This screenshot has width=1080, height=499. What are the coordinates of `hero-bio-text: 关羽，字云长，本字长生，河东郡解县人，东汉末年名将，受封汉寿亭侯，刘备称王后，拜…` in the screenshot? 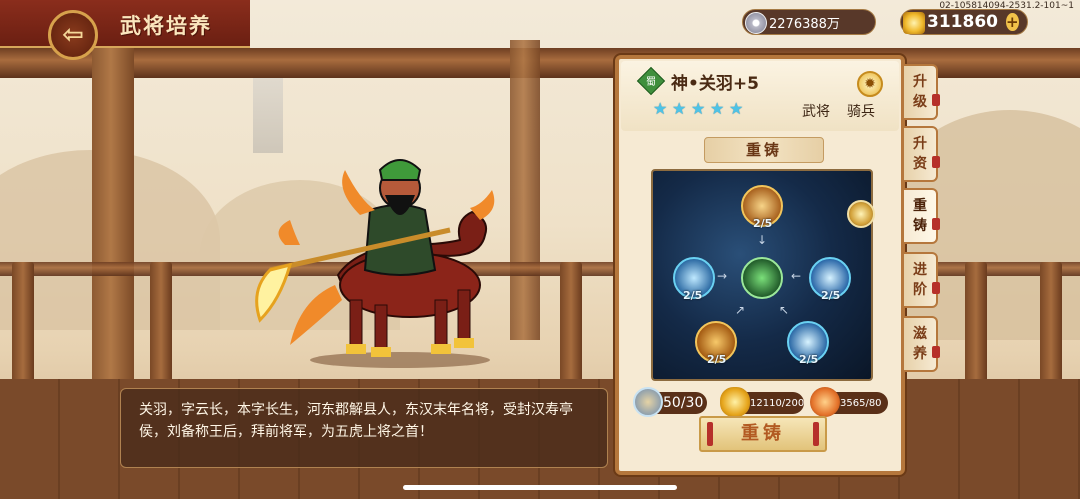 It's located at (356, 421).